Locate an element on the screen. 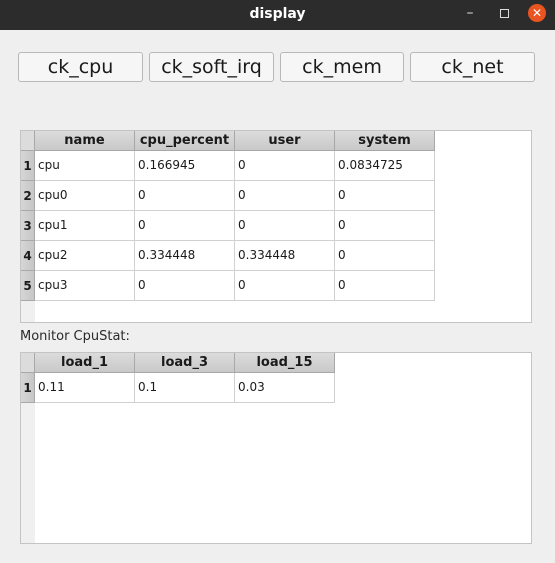 The image size is (555, 563). ck-net-button: ck_net is located at coordinates (472, 67).